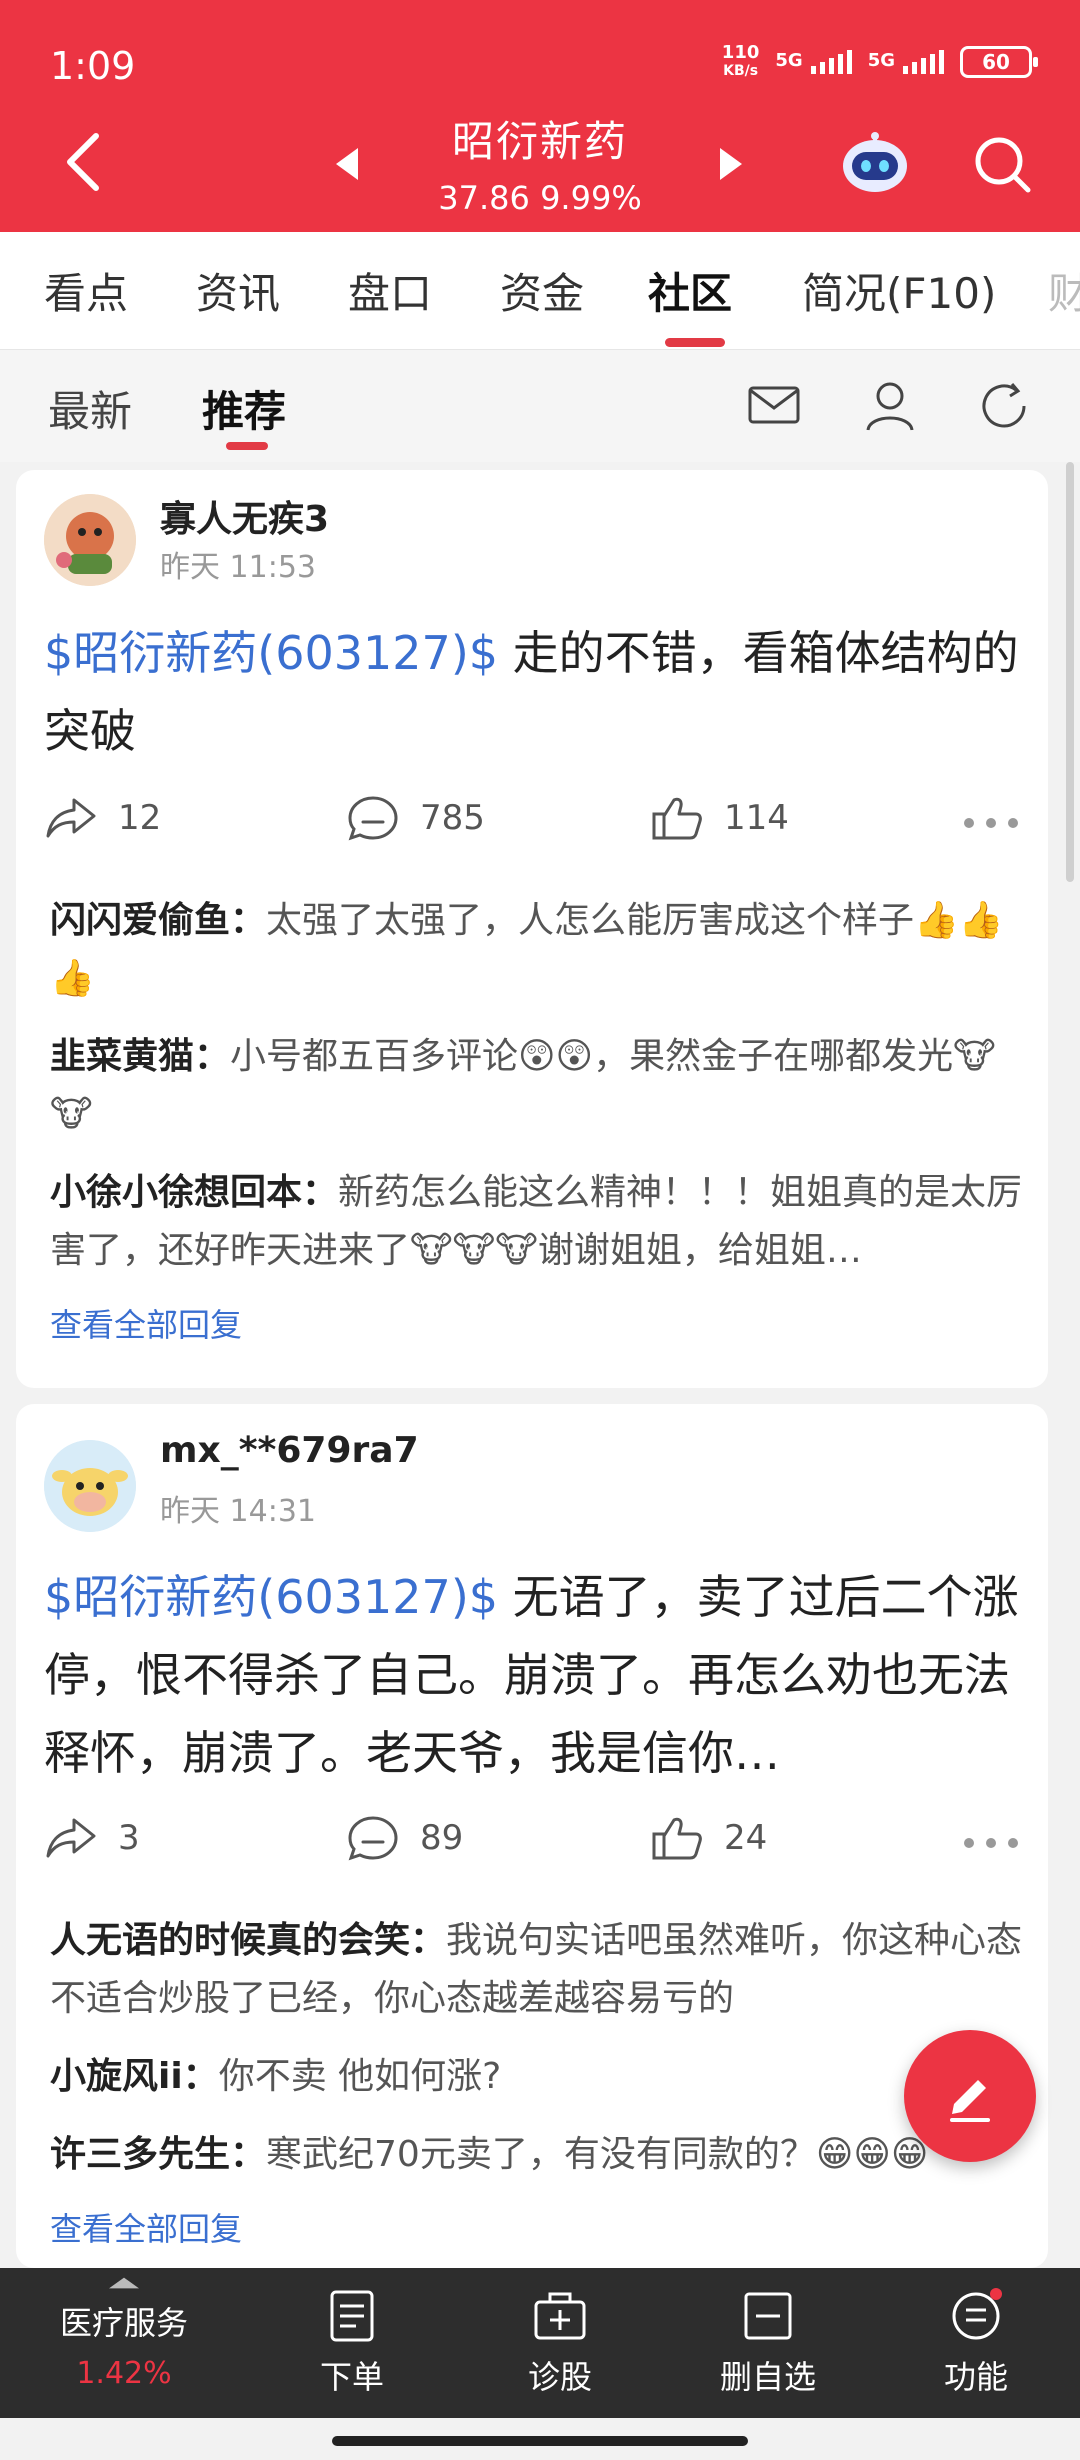  I want to click on tab-community: 社区, so click(690, 290).